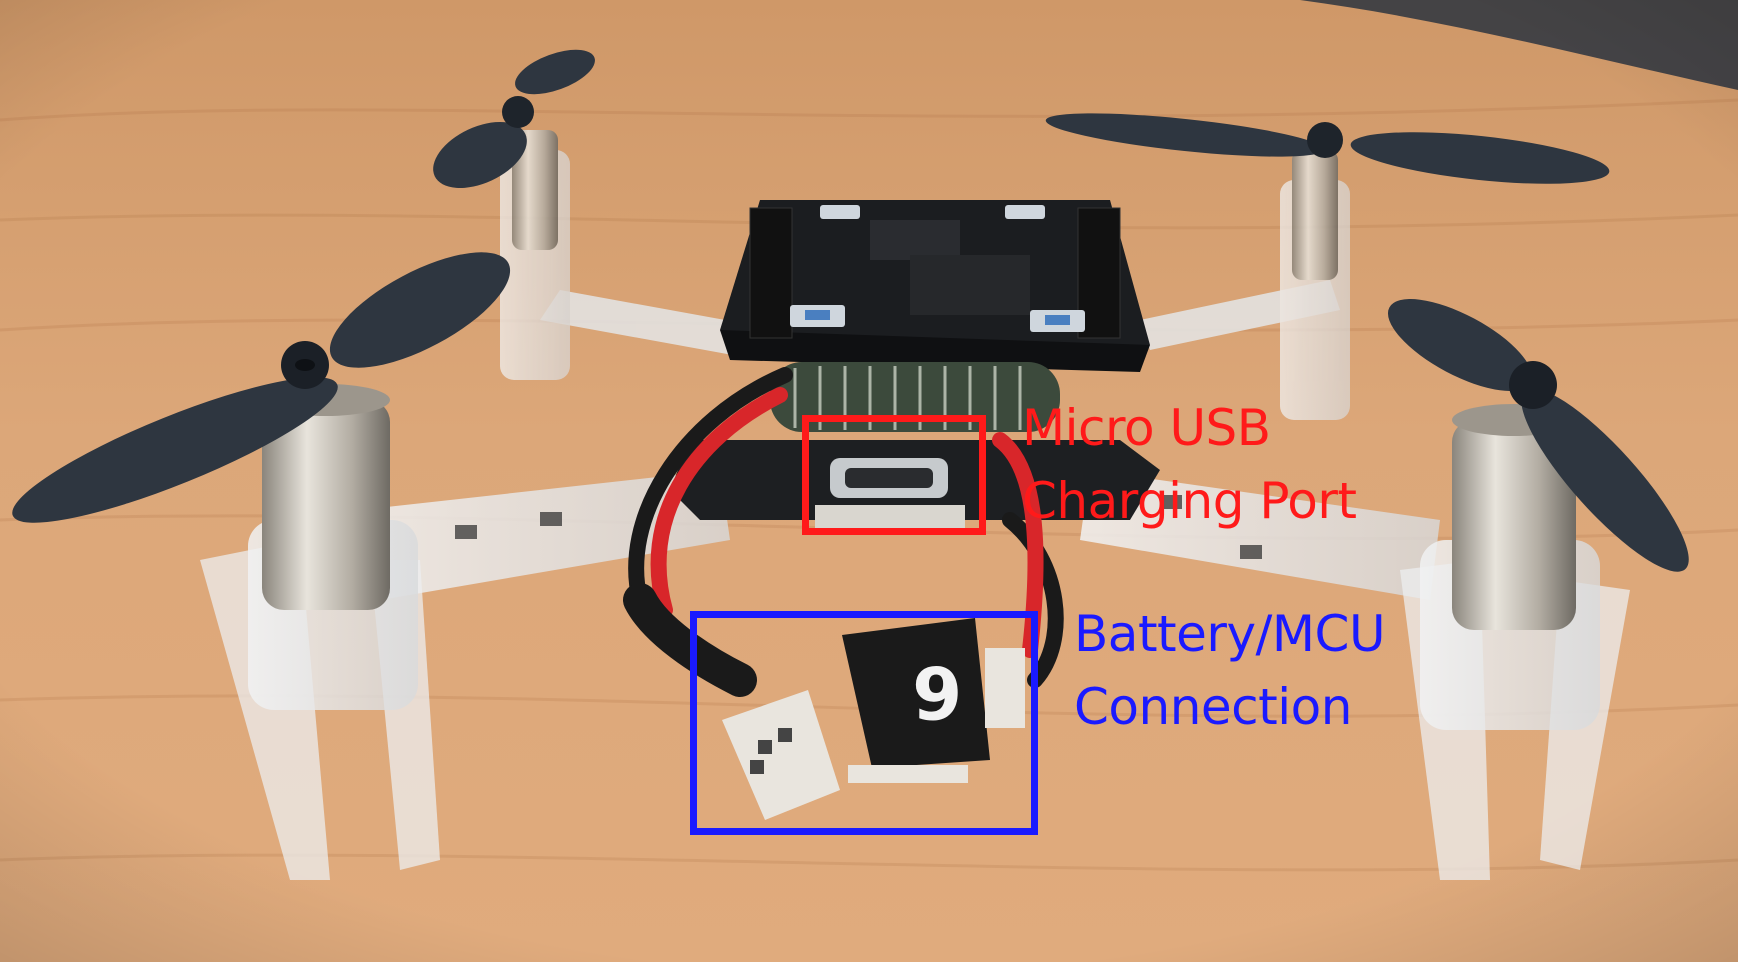 This screenshot has height=962, width=1738. What do you see at coordinates (1230, 634) in the screenshot?
I see `battery-connection-annotation-line-1: Battery/MCU` at bounding box center [1230, 634].